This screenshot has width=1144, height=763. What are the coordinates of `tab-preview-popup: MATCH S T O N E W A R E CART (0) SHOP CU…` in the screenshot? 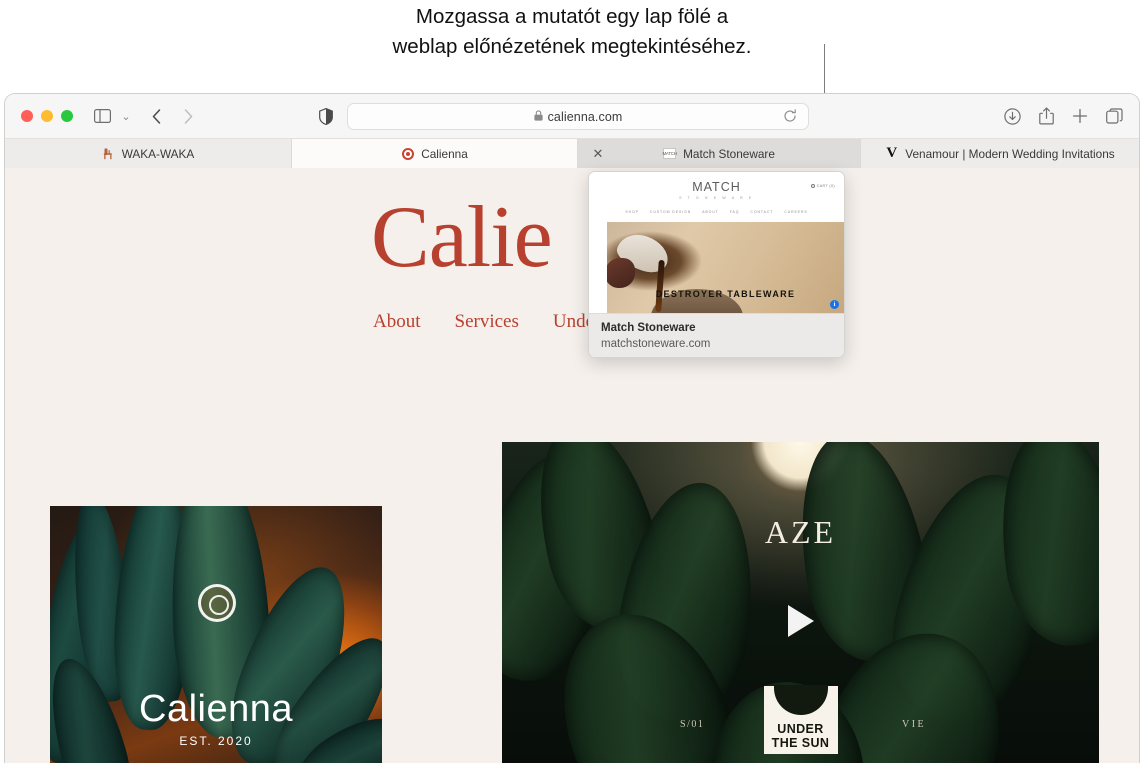 It's located at (716, 264).